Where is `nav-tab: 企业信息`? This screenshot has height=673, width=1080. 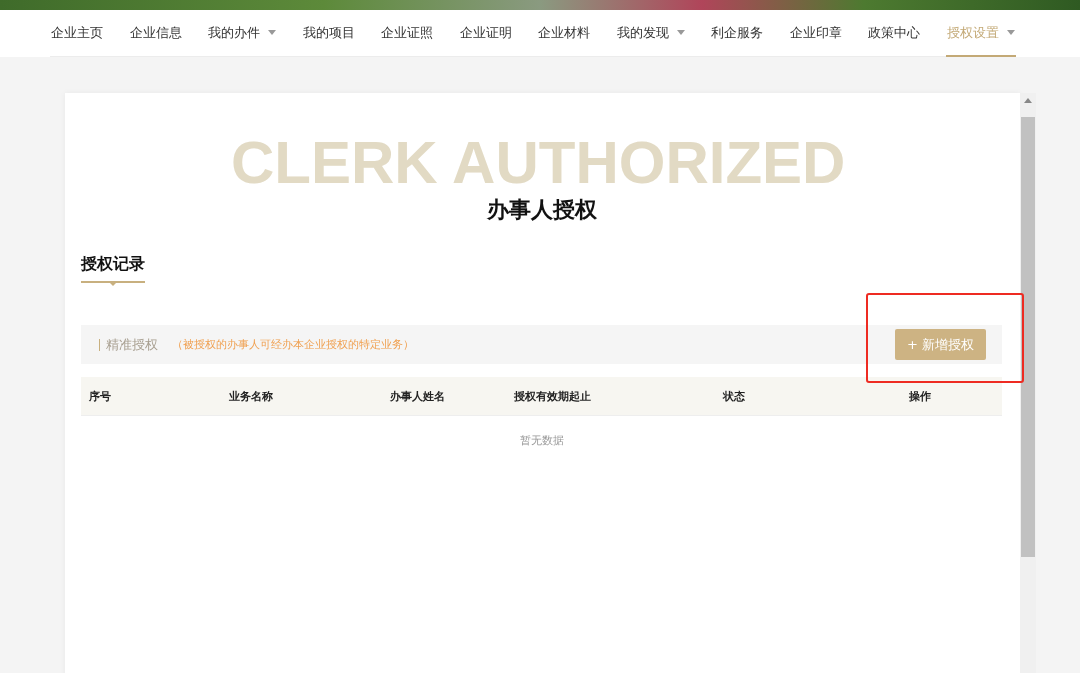
nav-tab: 企业信息 is located at coordinates (155, 33).